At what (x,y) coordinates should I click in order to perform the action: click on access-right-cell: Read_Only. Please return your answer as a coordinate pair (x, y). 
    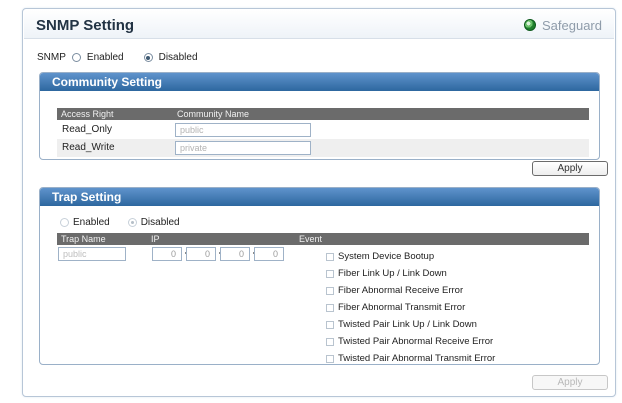
    Looking at the image, I should click on (87, 129).